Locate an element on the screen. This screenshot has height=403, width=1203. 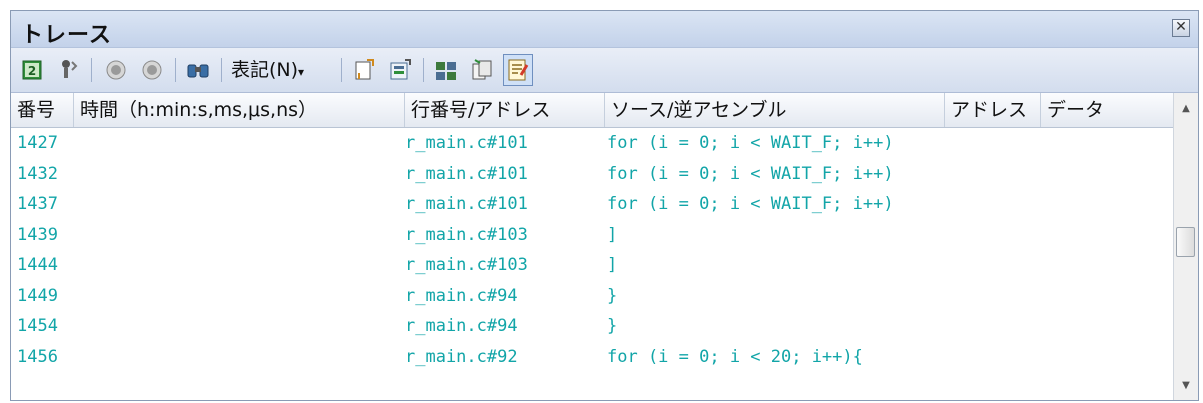
notation-menu-button: 表記(N)▾ is located at coordinates (267, 70).